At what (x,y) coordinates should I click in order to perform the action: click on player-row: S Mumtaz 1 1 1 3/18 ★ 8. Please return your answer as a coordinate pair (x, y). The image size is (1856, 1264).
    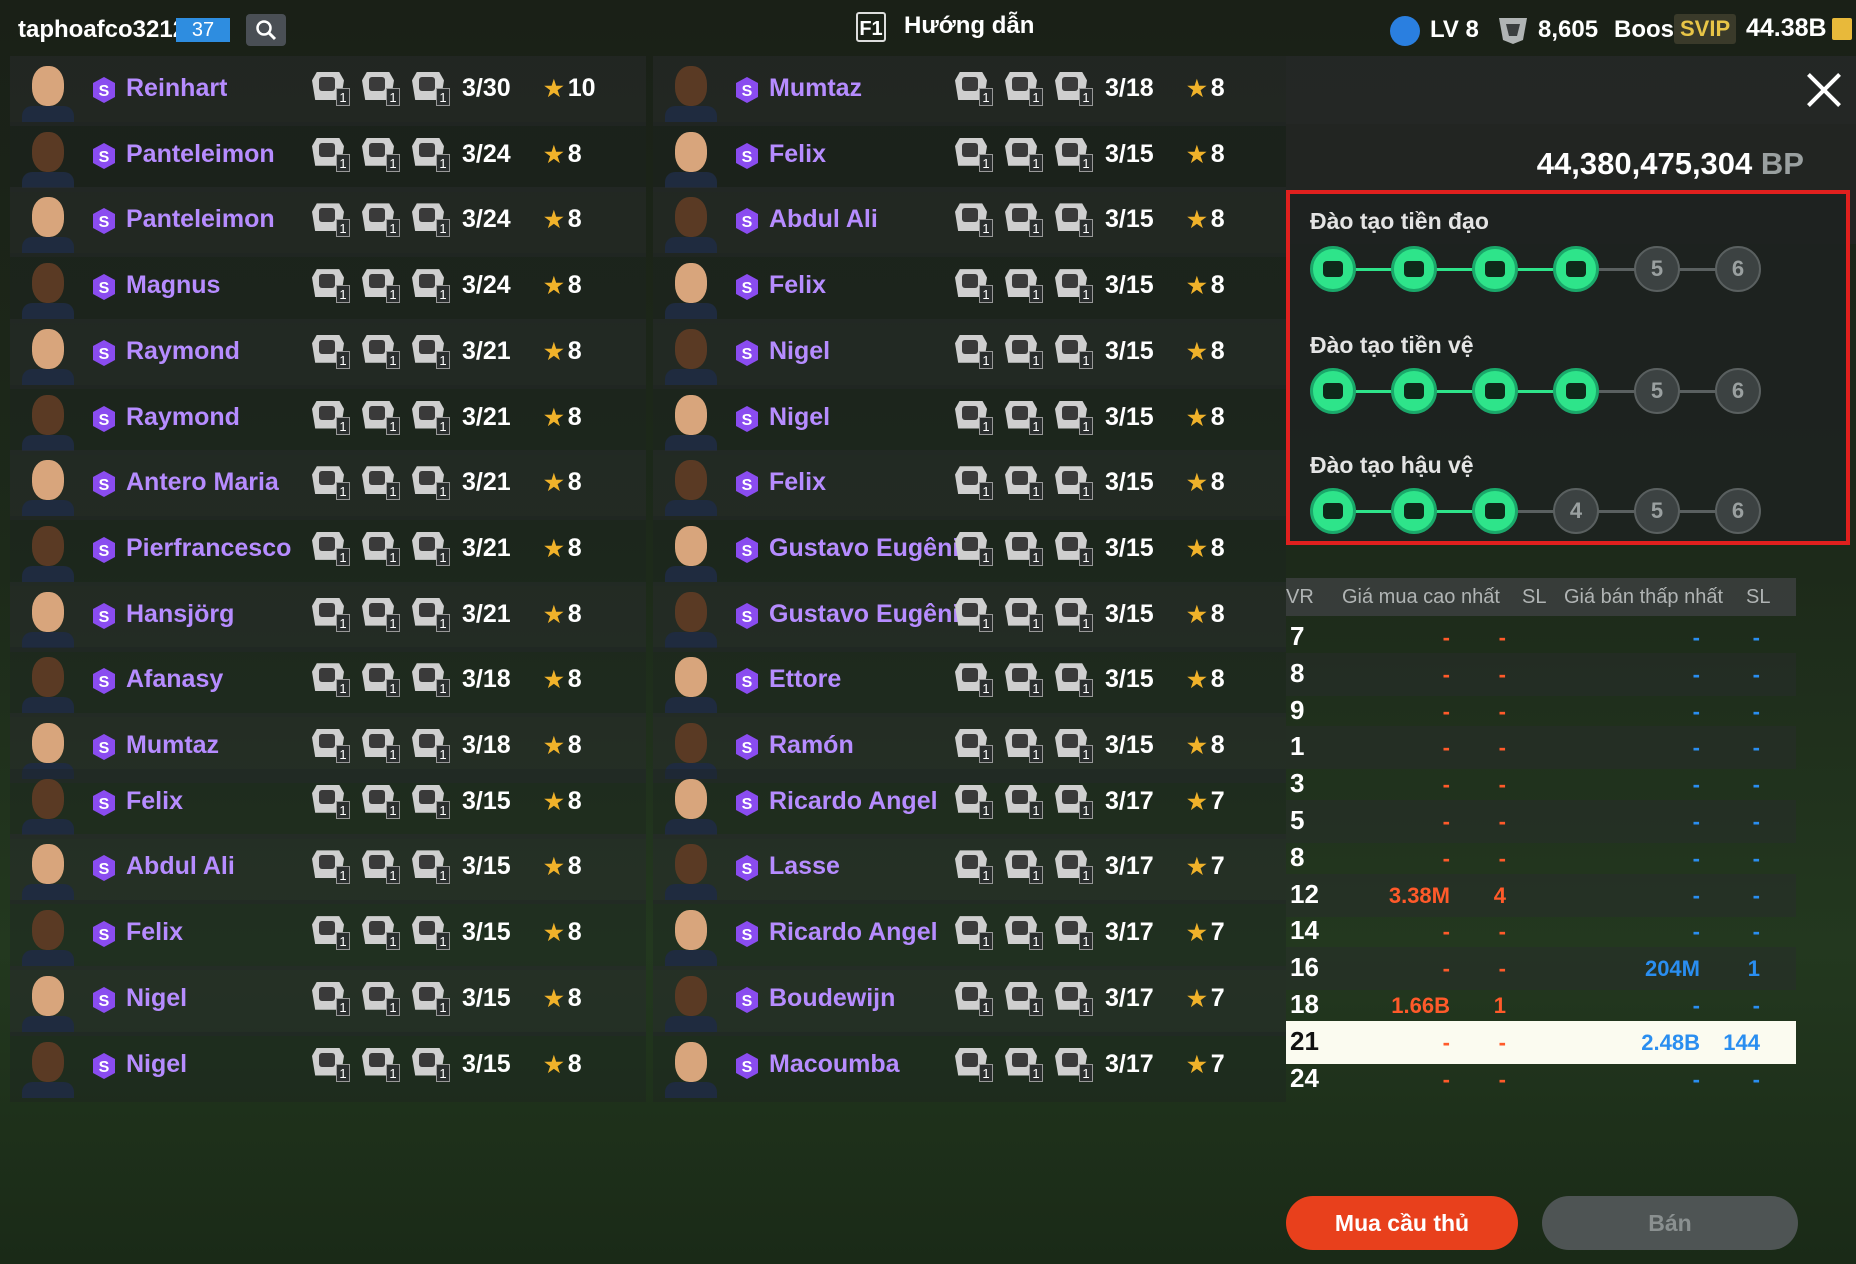
    Looking at the image, I should click on (969, 91).